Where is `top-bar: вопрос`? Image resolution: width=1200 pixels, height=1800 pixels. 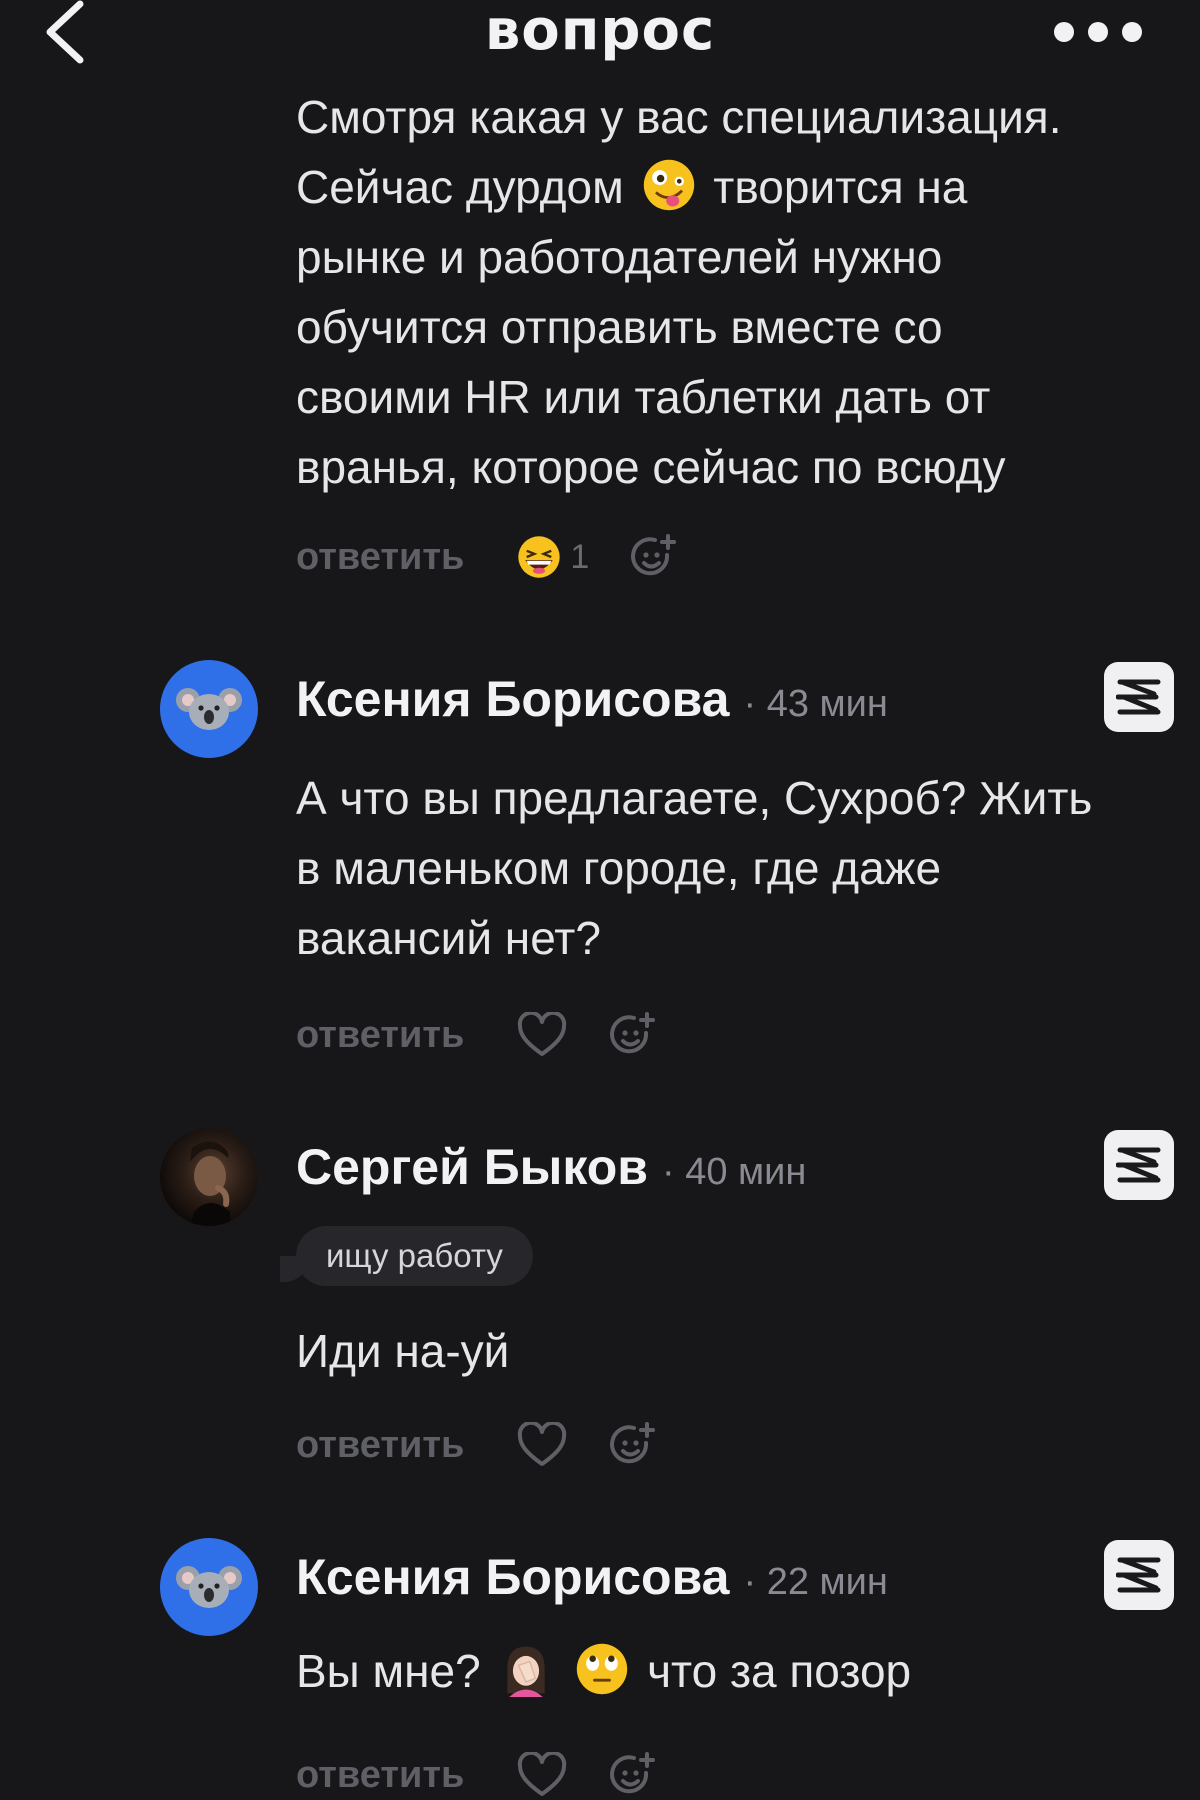
top-bar: вопрос is located at coordinates (600, 49).